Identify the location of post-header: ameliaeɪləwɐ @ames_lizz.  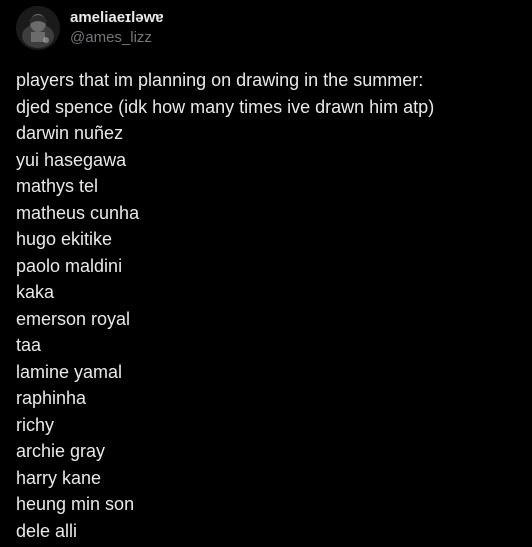
(90, 28).